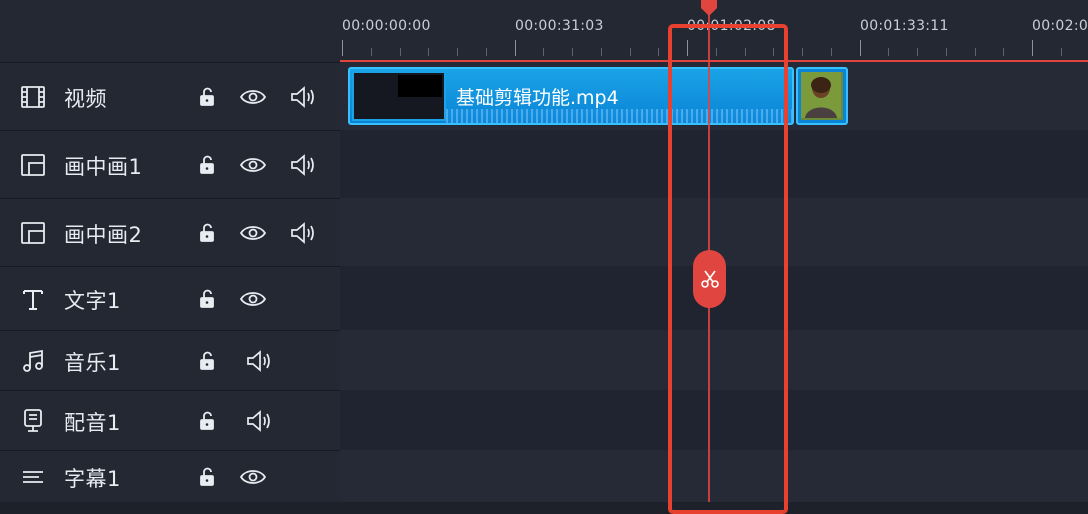 The width and height of the screenshot is (1088, 514). I want to click on timecode-label: 00:00:31:03, so click(559, 26).